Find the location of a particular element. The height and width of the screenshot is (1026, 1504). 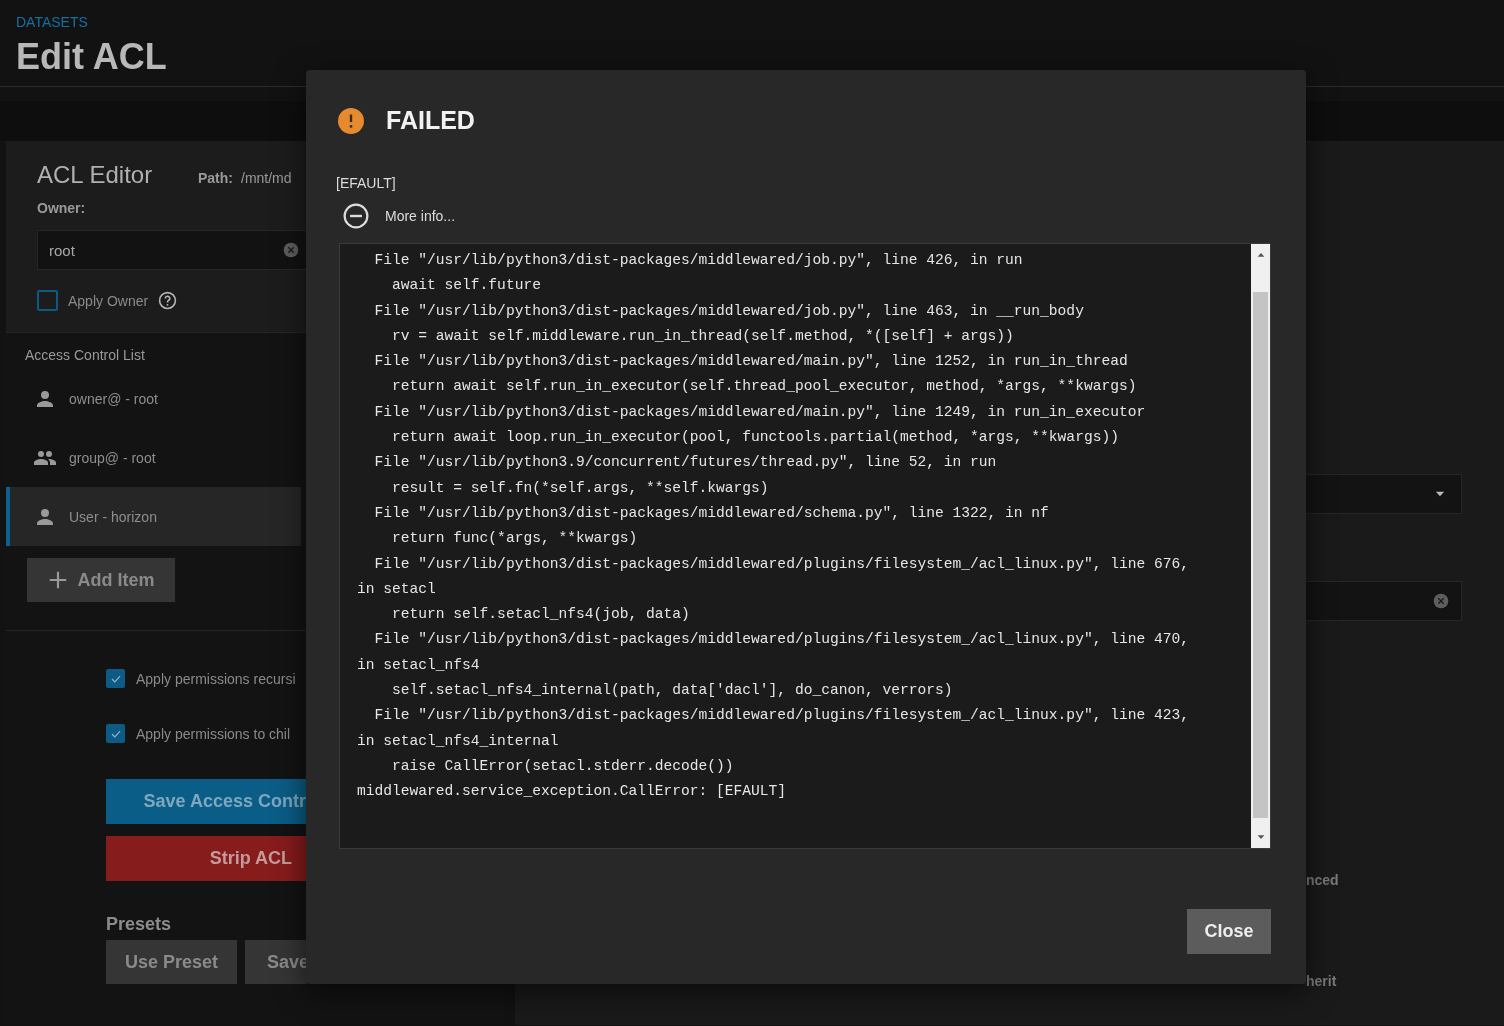

help-icon is located at coordinates (168, 300).